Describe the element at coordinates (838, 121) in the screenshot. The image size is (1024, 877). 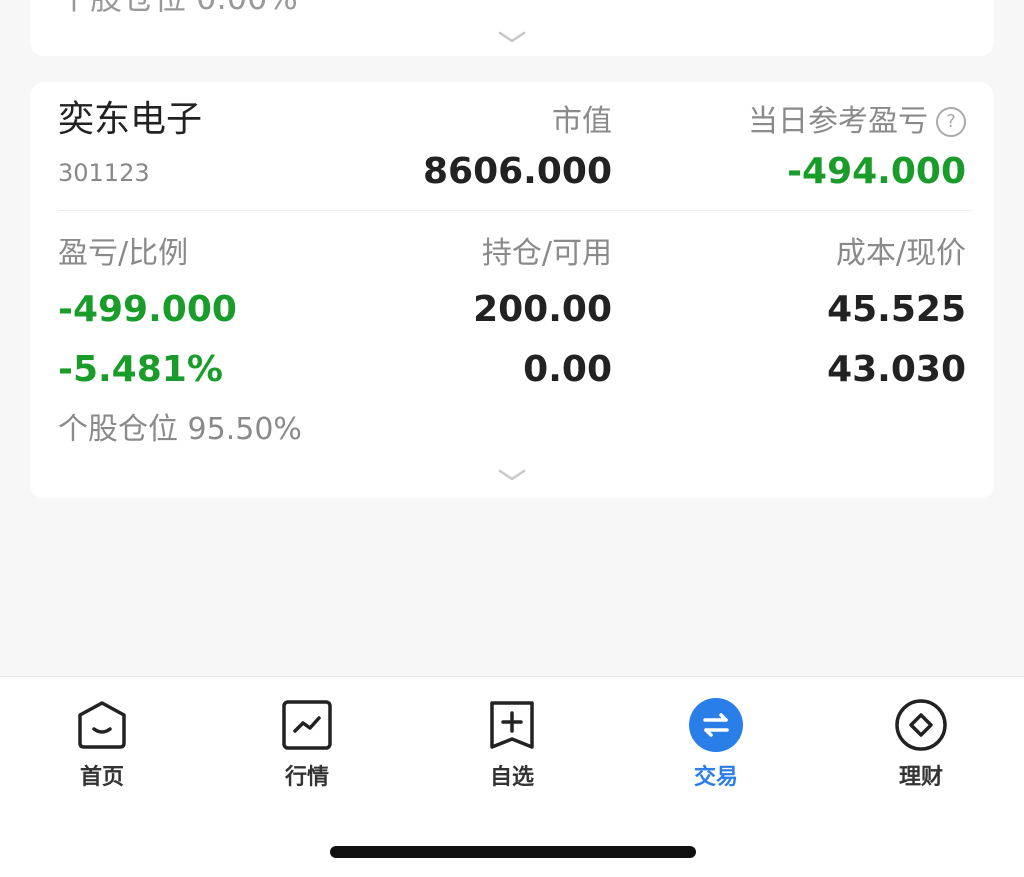
I see `daily-pl-label: 当日参考盈亏` at that location.